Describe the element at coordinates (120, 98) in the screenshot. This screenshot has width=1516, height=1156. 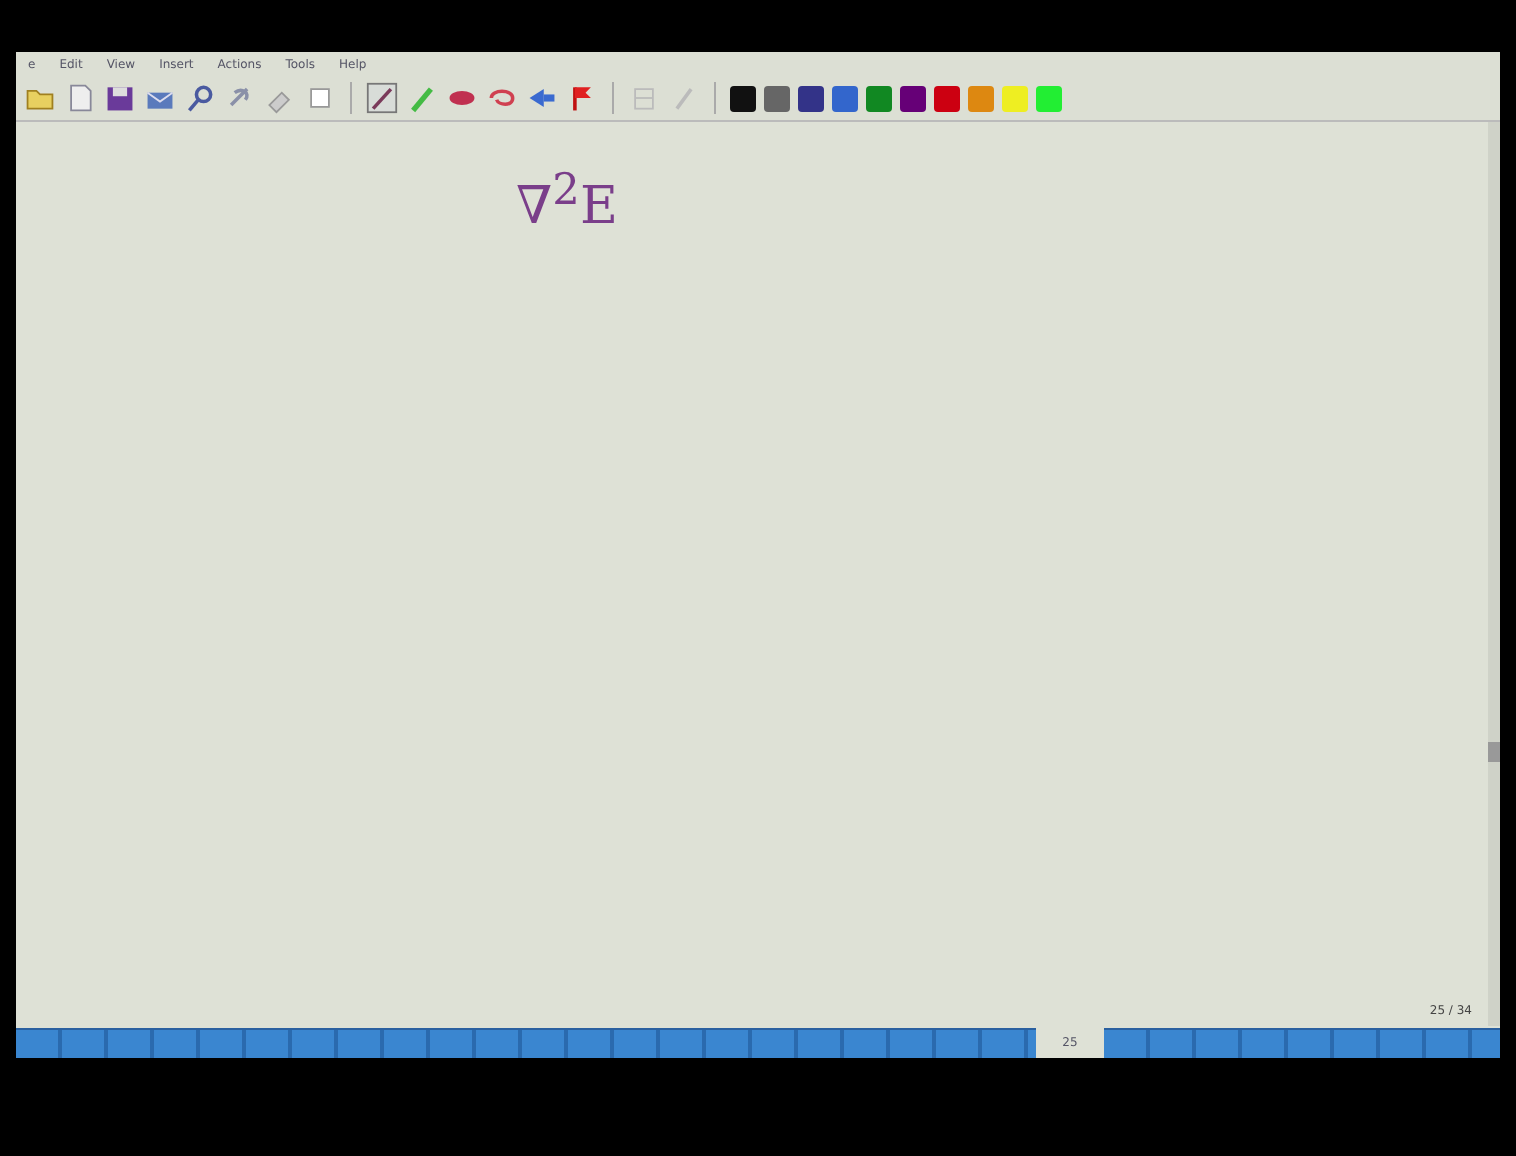
I see `save-icon` at that location.